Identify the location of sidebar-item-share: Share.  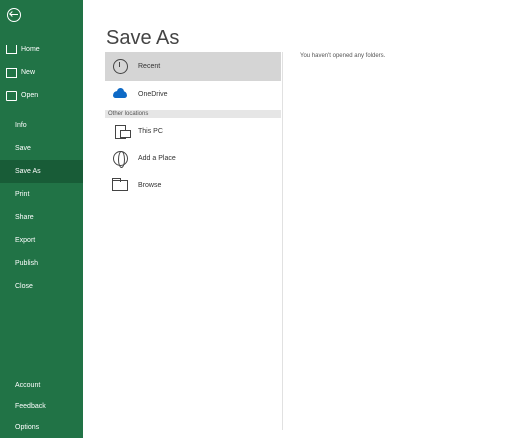
(41, 217).